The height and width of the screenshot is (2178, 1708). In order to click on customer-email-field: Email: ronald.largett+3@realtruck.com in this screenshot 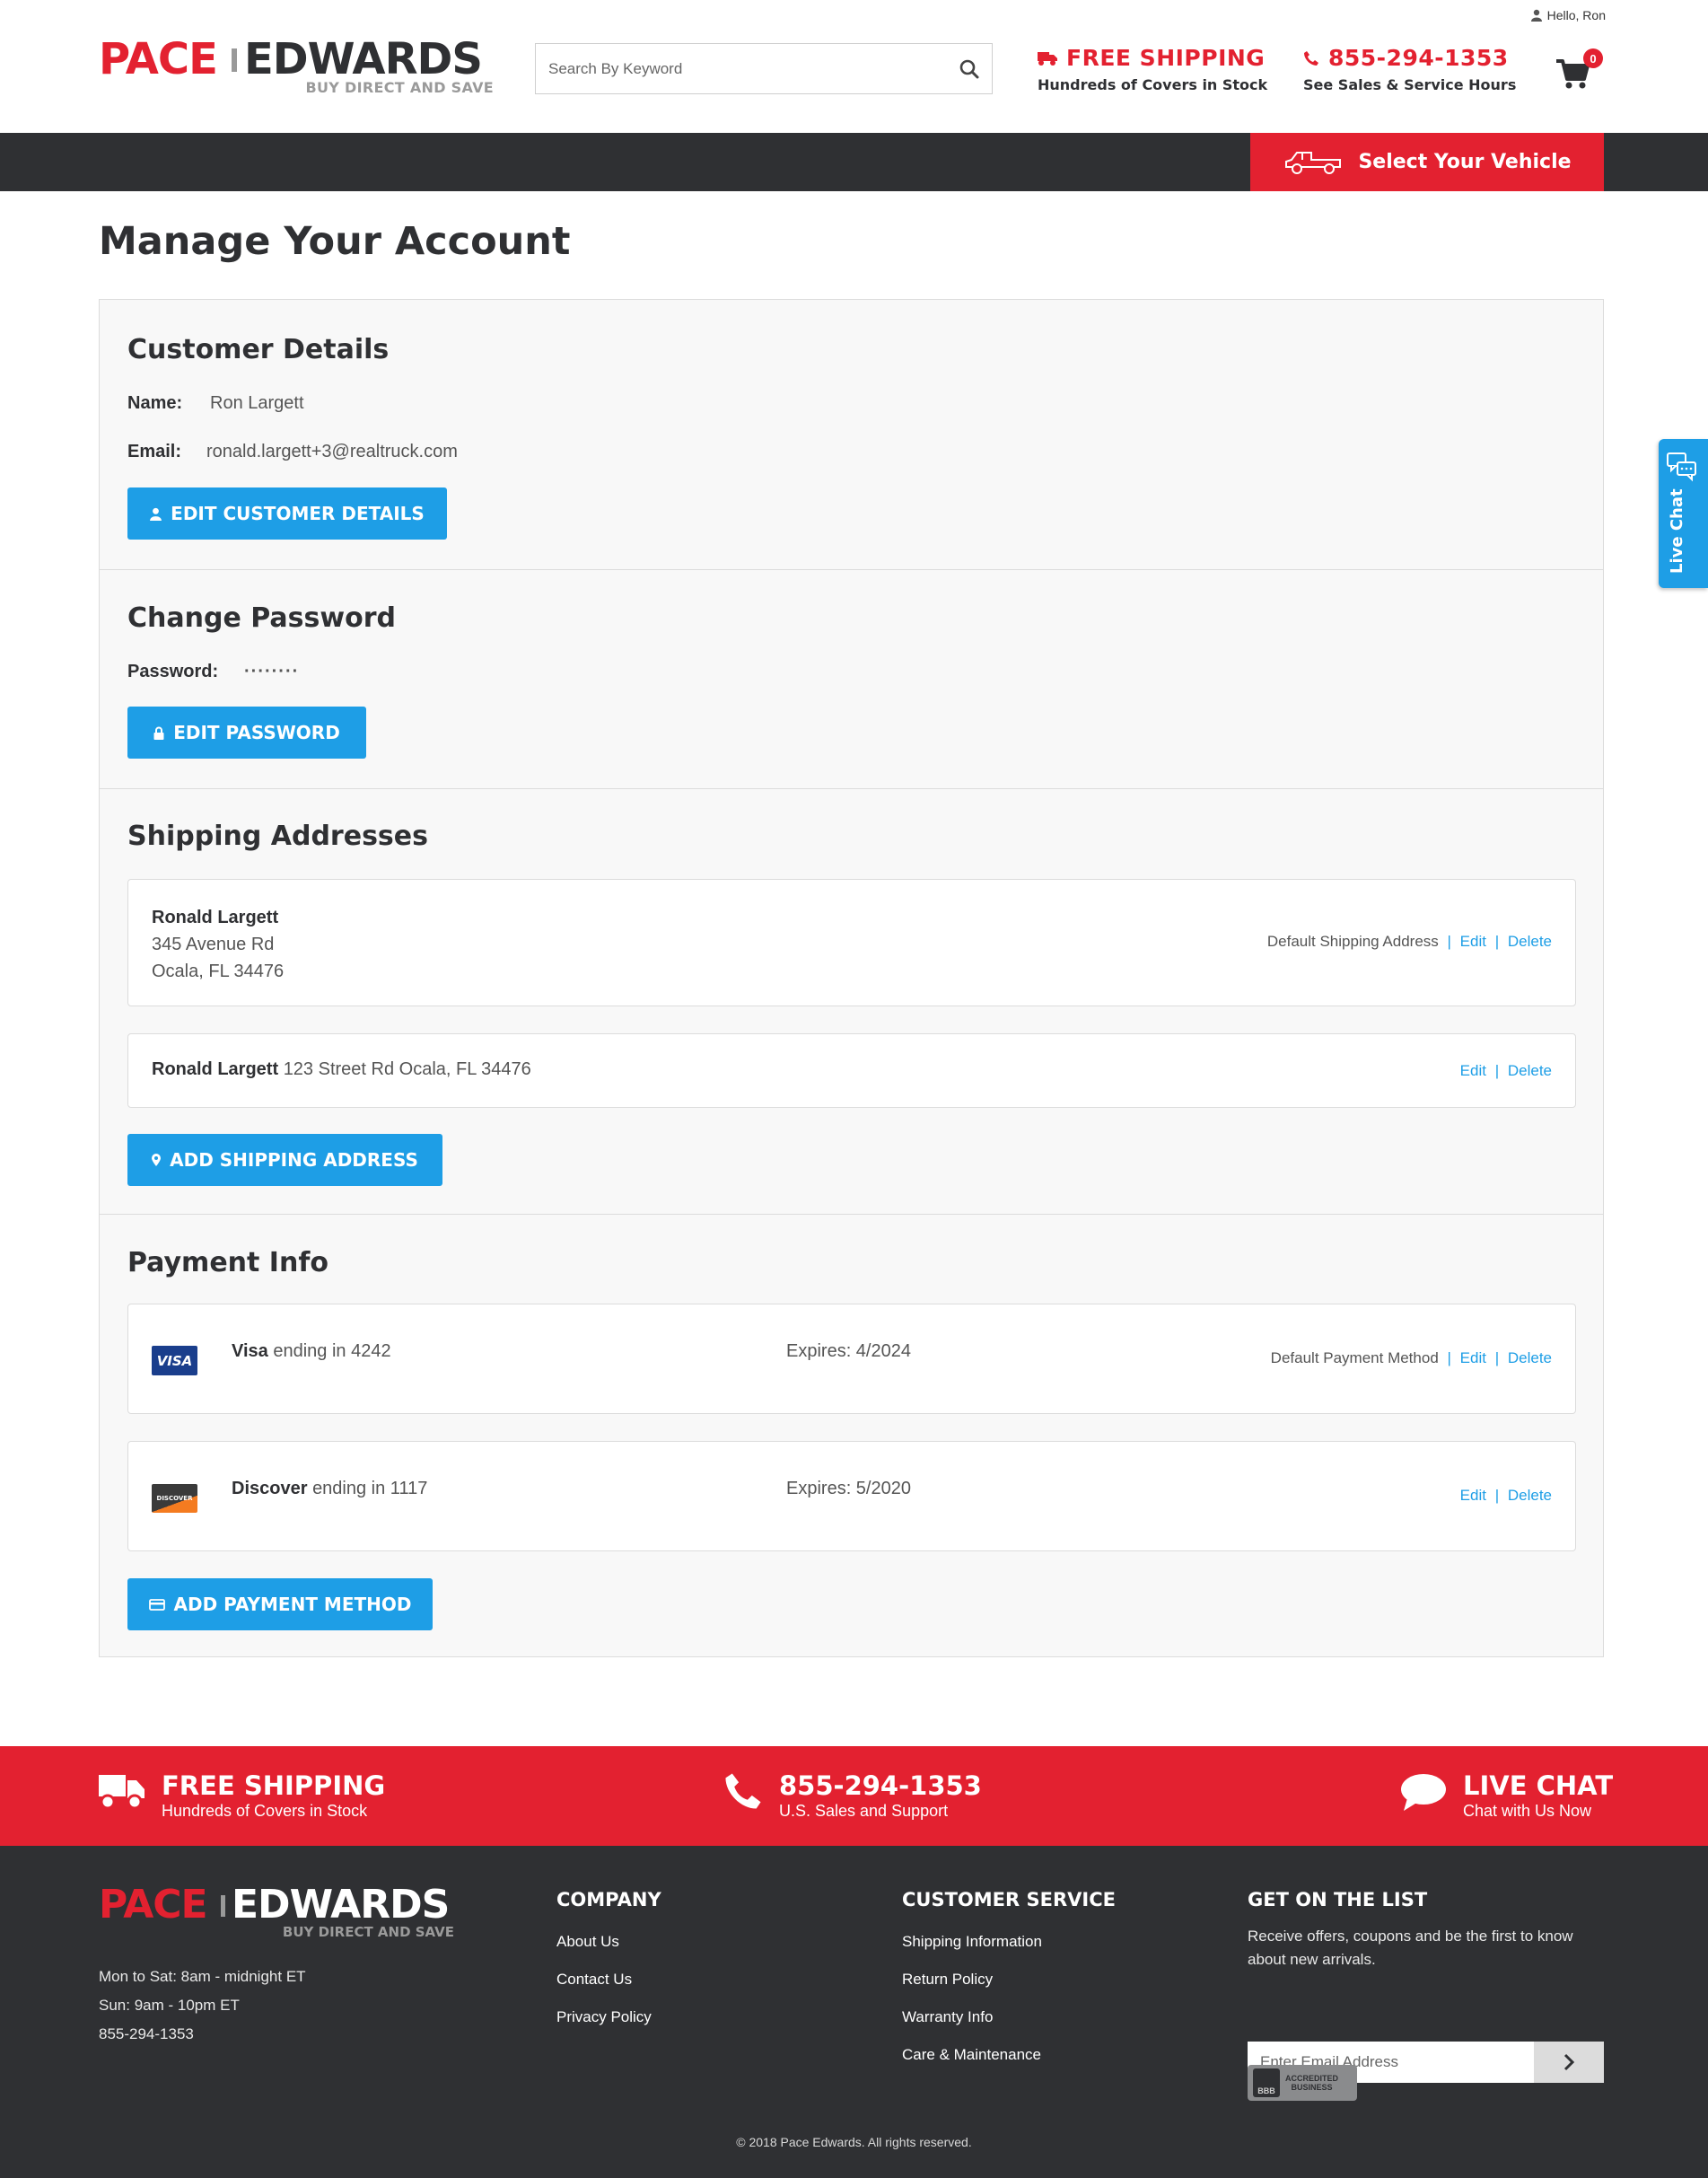, I will do `click(292, 452)`.